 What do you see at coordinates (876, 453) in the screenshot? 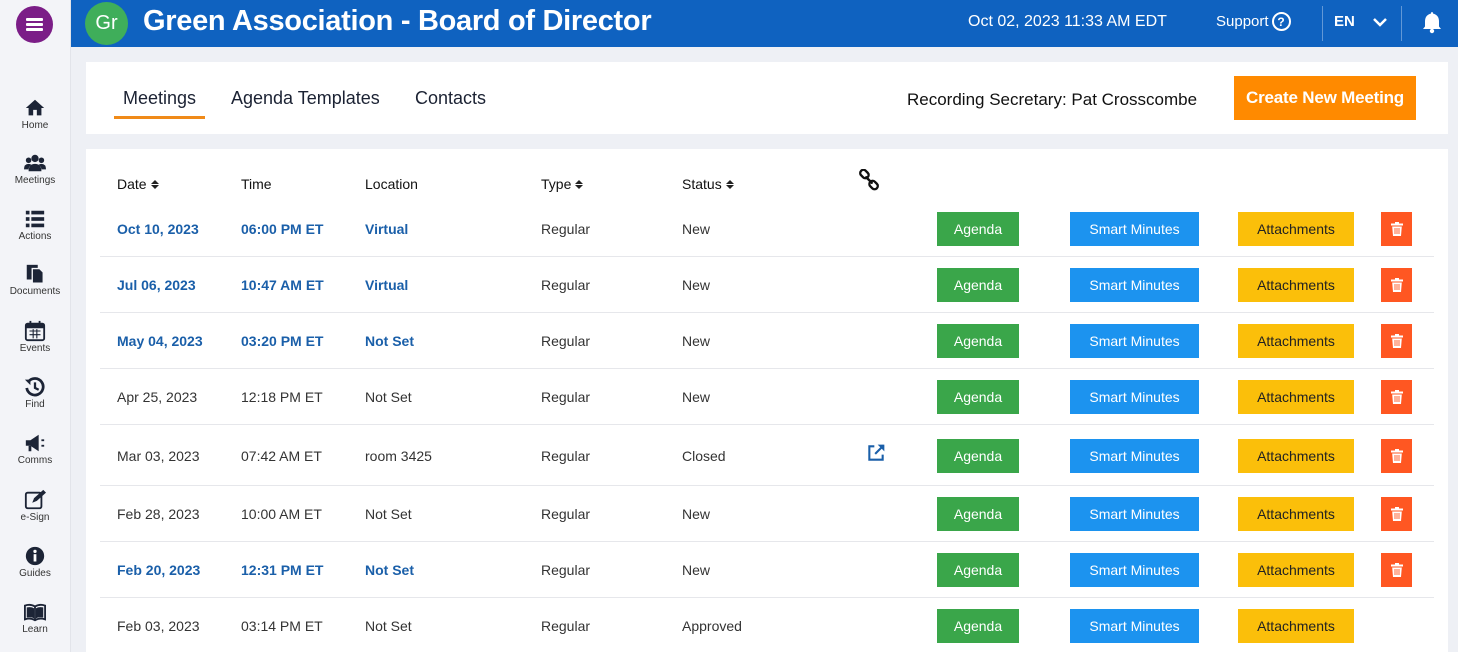
I see `external-link-icon` at bounding box center [876, 453].